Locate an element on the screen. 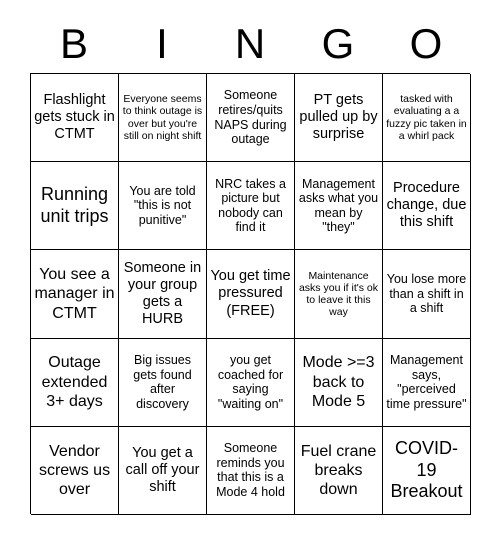 Image resolution: width=500 pixels, height=544 pixels. bingo-header-letter-b: B is located at coordinates (73, 43).